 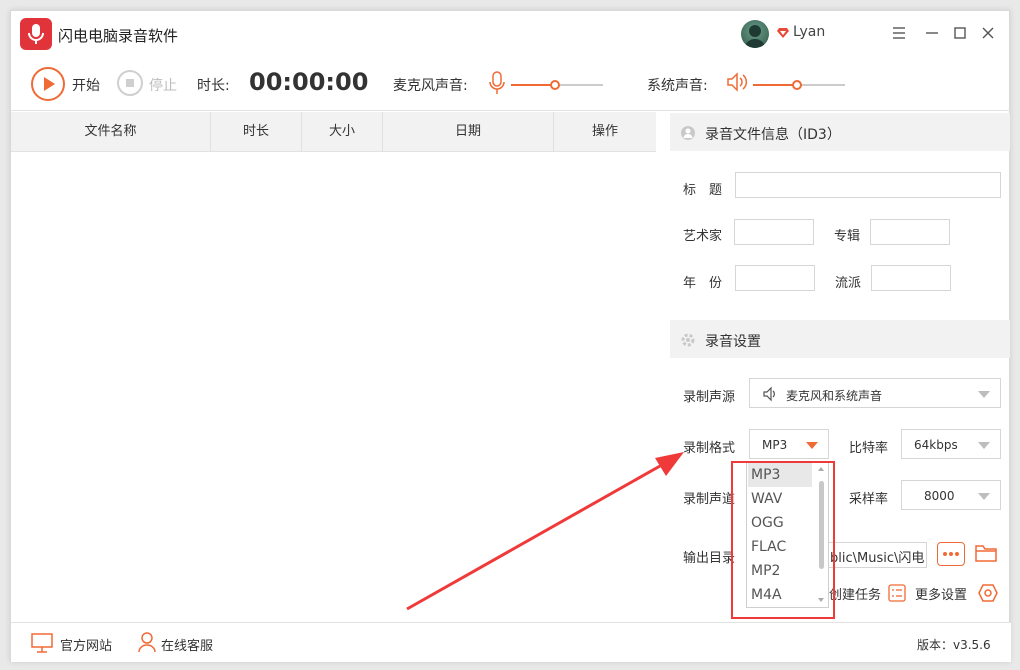 I want to click on channel-label: 录制声道, so click(x=709, y=499).